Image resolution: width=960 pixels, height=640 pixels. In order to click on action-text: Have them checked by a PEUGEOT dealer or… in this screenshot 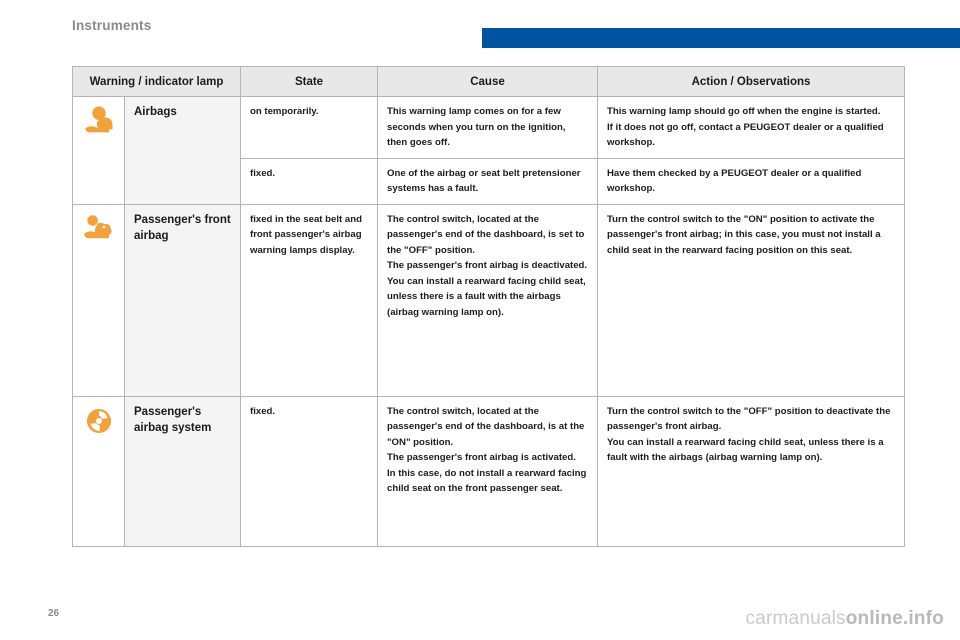, I will do `click(734, 181)`.